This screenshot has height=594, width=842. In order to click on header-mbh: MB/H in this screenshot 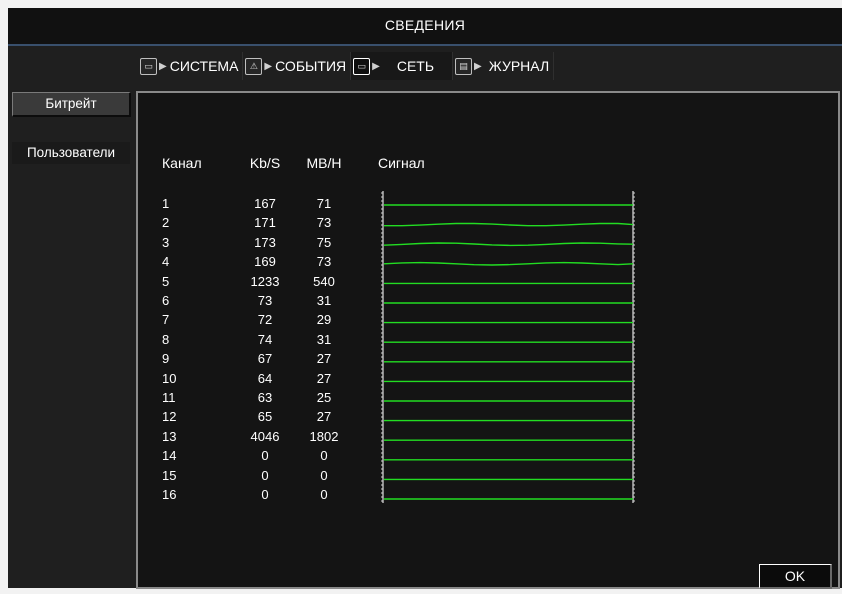, I will do `click(324, 163)`.